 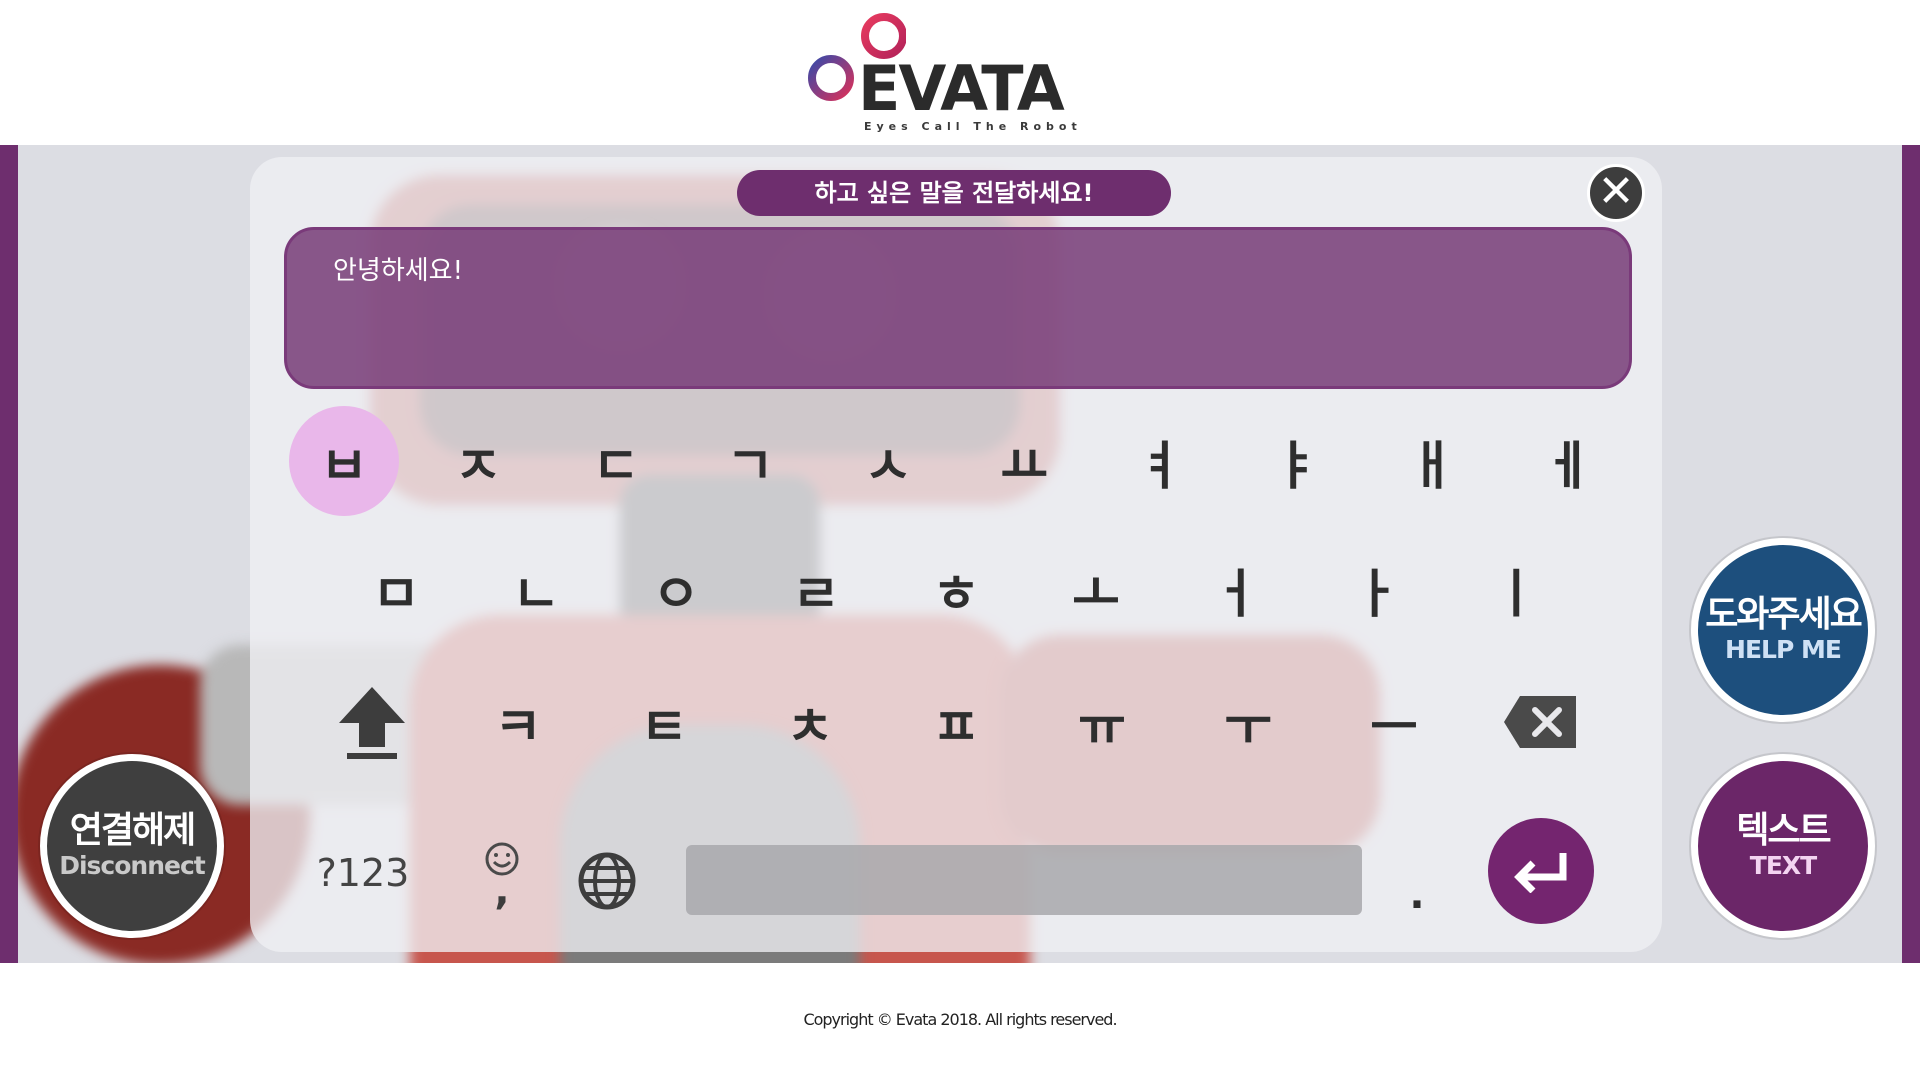 What do you see at coordinates (616, 461) in the screenshot?
I see `key-row1: ㄷ` at bounding box center [616, 461].